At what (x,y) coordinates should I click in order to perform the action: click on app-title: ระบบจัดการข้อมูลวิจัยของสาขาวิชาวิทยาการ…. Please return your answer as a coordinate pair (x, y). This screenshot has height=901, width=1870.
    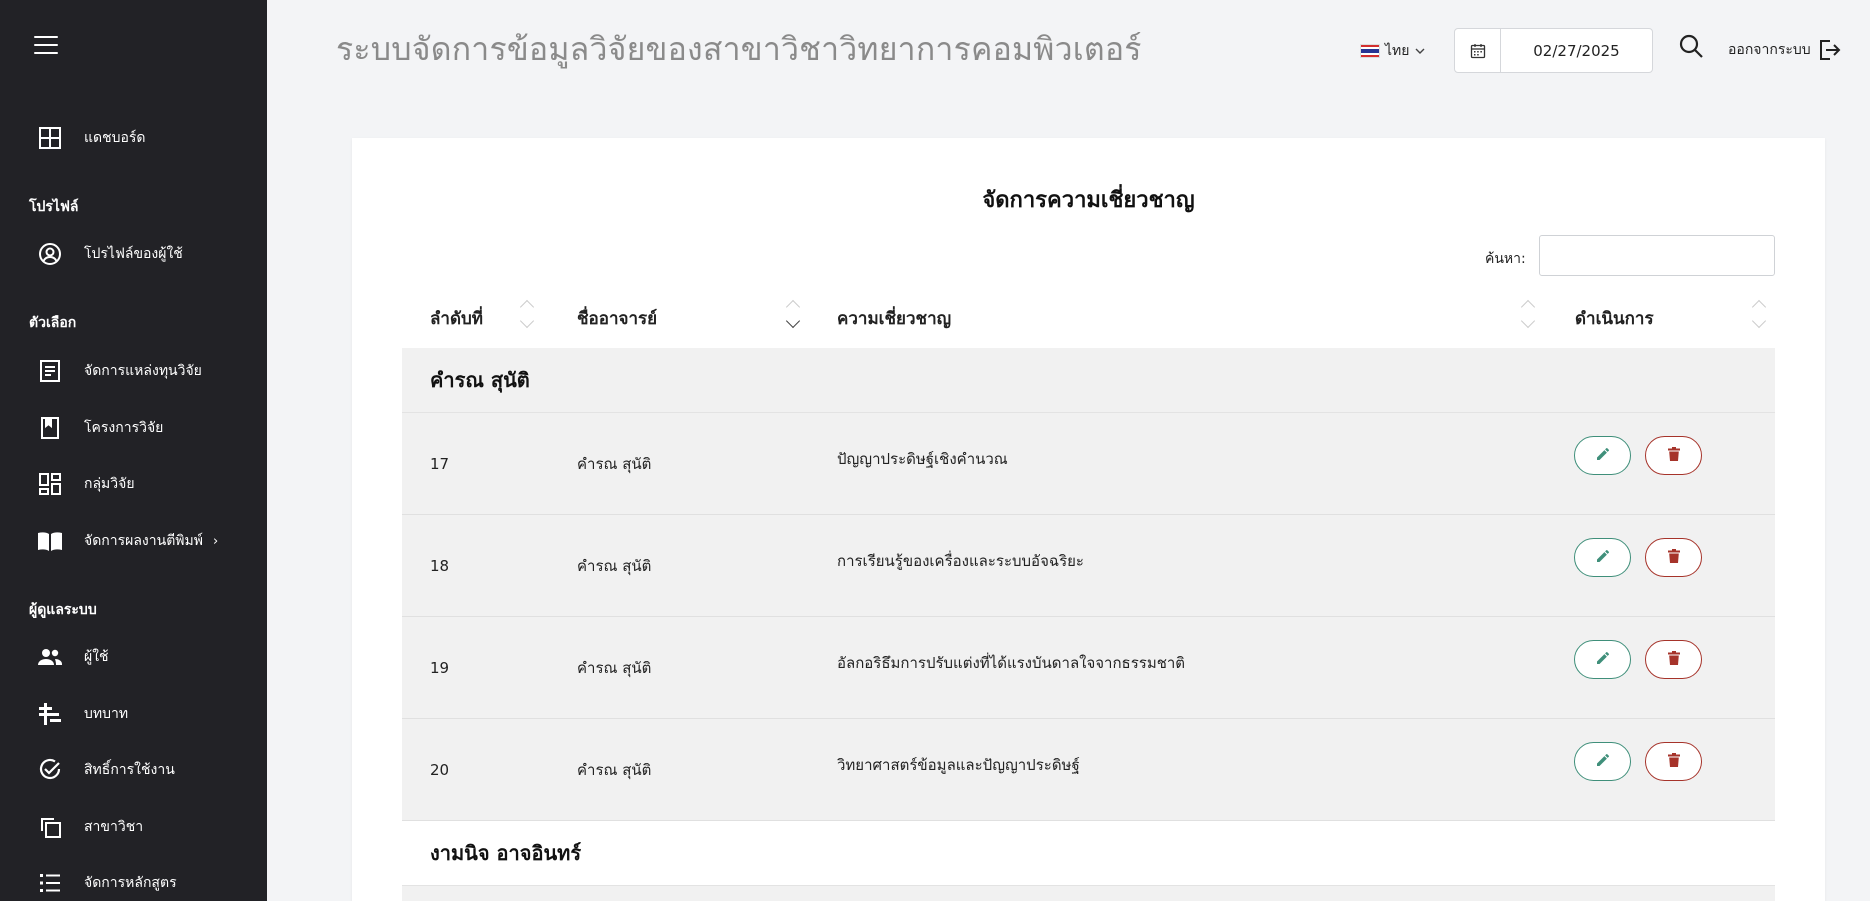
    Looking at the image, I should click on (739, 49).